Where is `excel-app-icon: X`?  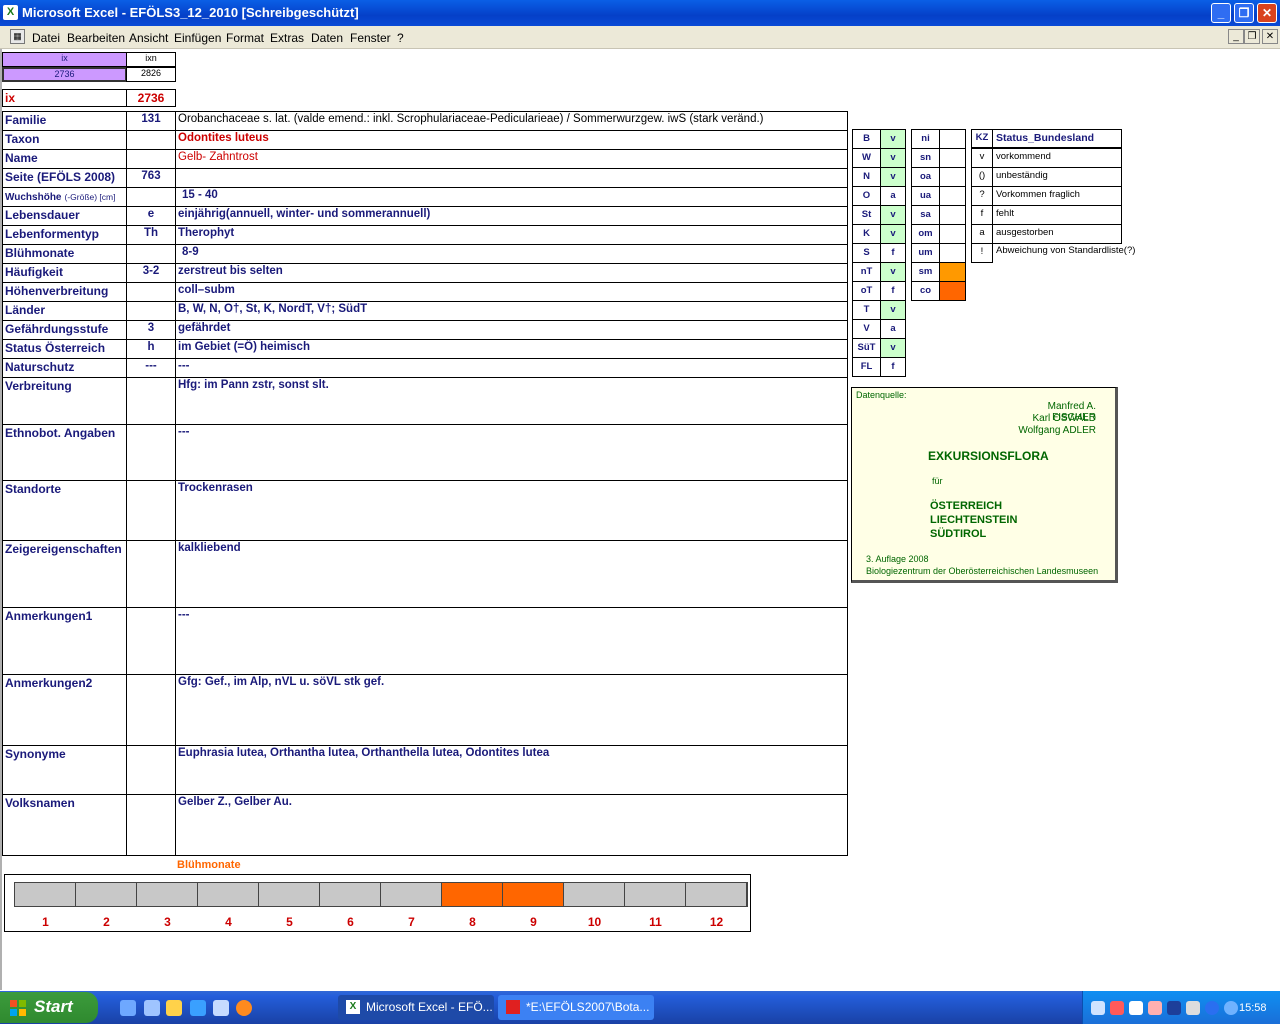
excel-app-icon: X is located at coordinates (10, 12).